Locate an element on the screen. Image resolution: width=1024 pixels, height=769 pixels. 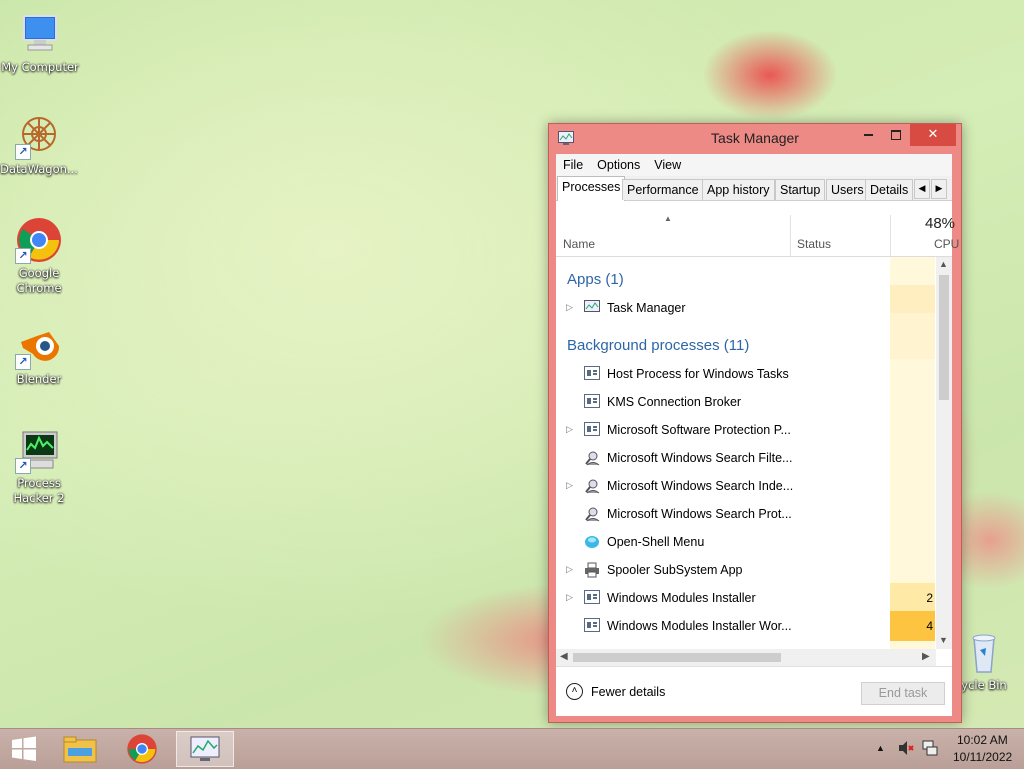
desktop-icon-process-hacker: ↗ Process Hacker 2 is located at coordinates (39, 466).